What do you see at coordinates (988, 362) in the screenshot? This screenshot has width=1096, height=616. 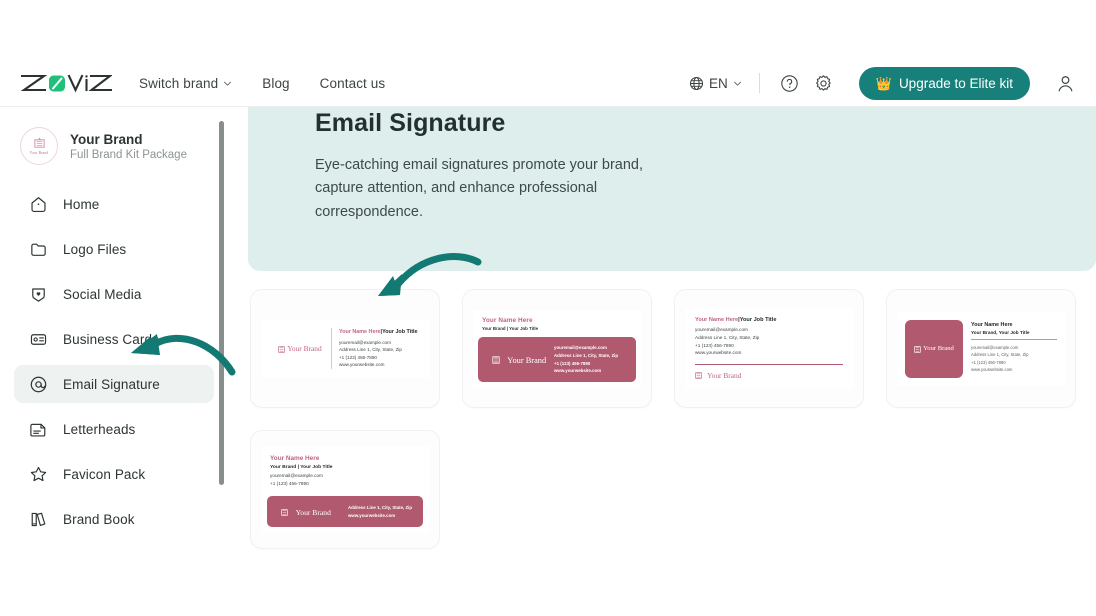 I see `signature-phone-4: +1 (123) 456-7890` at bounding box center [988, 362].